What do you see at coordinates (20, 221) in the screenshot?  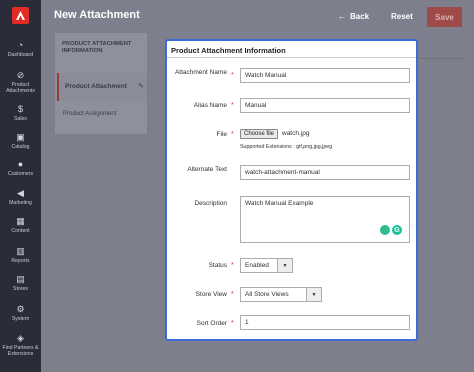 I see `layout-icon: ▦` at bounding box center [20, 221].